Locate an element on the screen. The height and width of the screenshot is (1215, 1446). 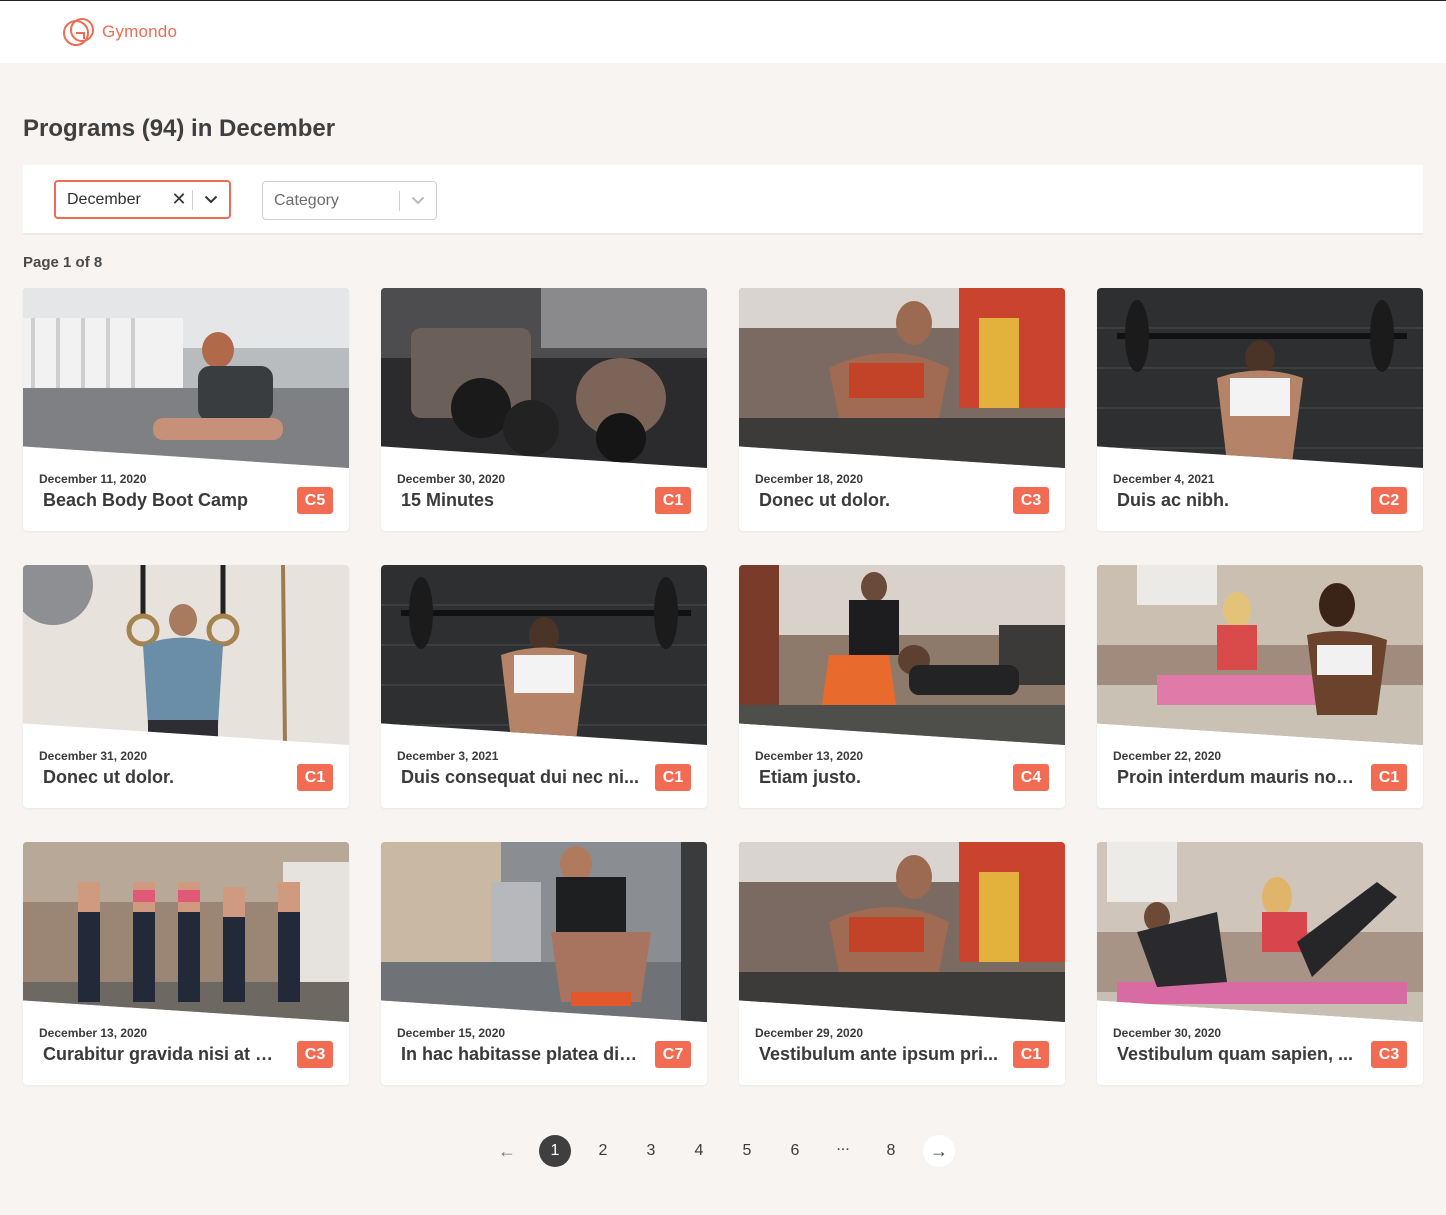
program-title: 15 Minutes is located at coordinates (448, 500).